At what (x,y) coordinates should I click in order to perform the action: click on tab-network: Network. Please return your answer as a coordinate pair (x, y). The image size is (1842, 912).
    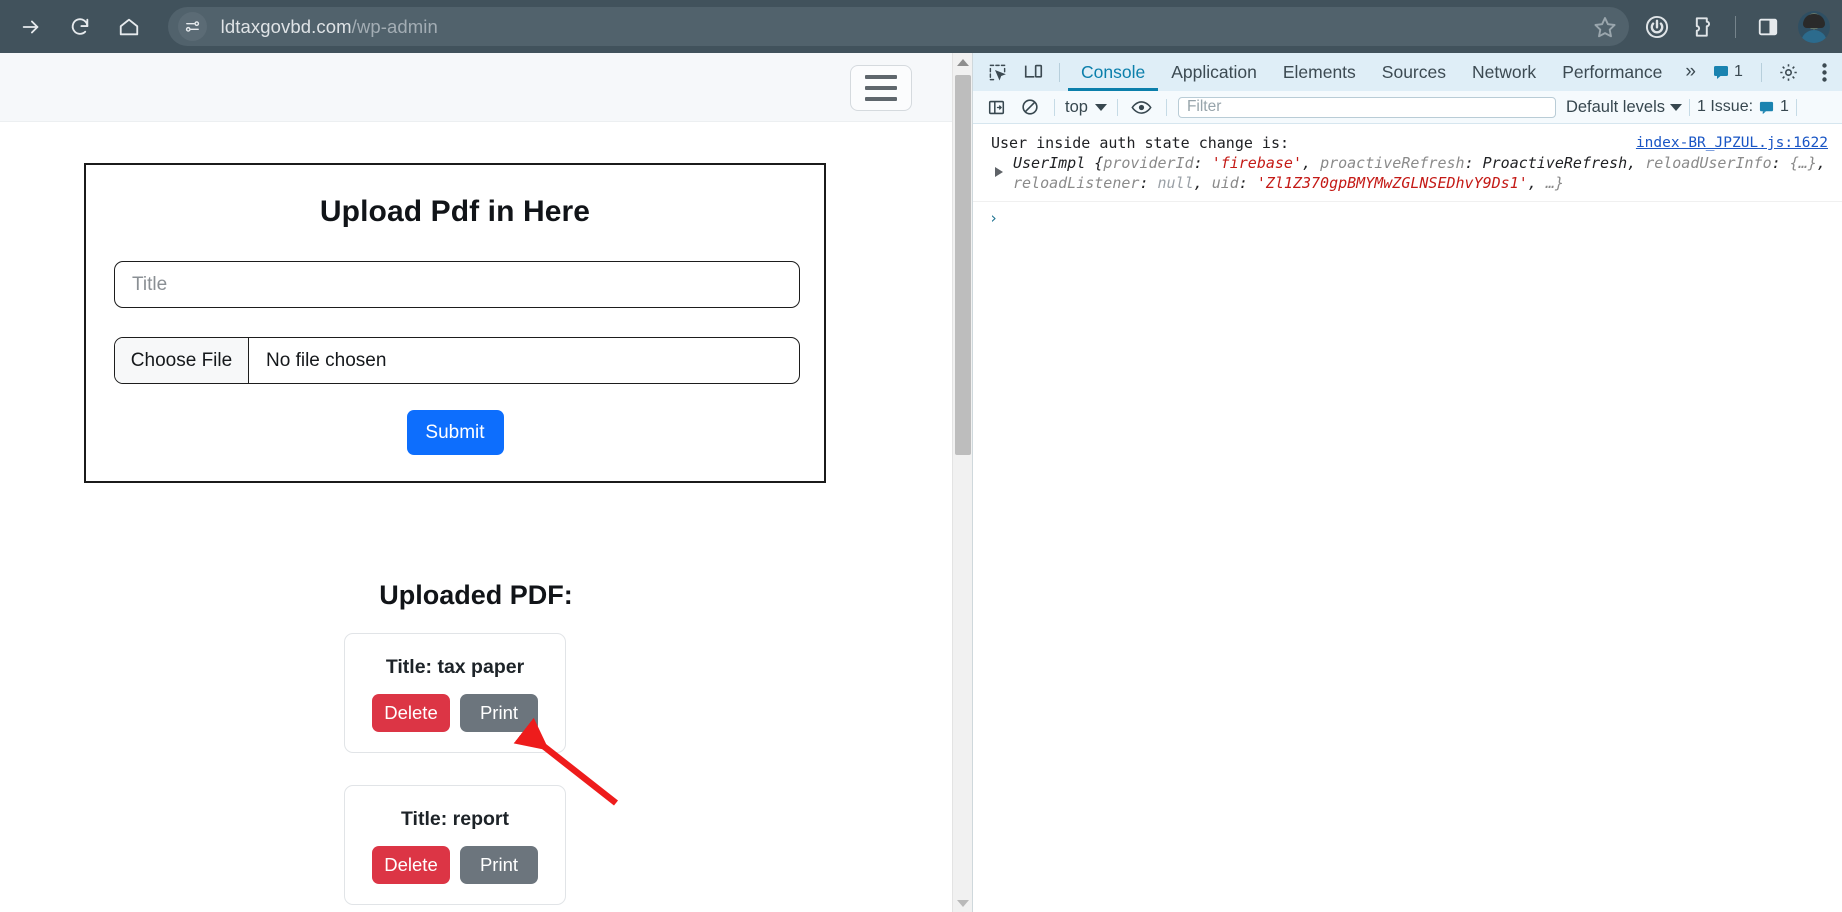
    Looking at the image, I should click on (1504, 72).